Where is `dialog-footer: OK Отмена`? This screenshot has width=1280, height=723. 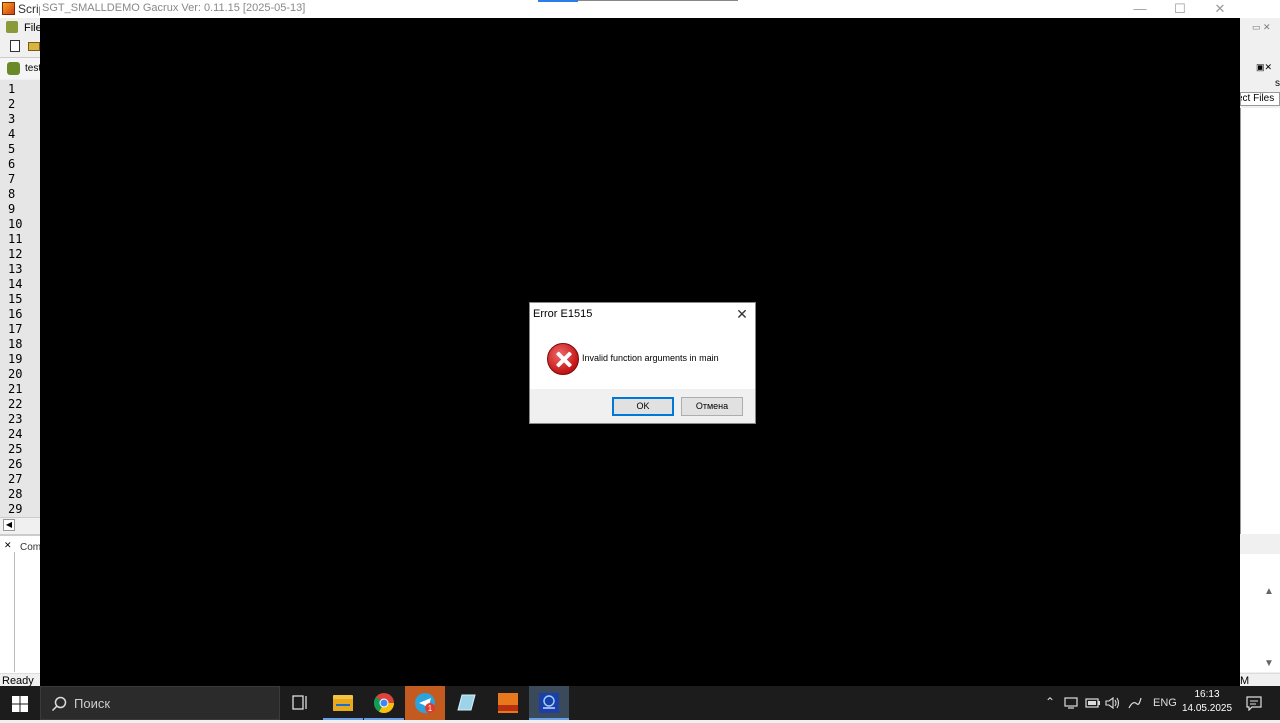
dialog-footer: OK Отмена is located at coordinates (642, 406).